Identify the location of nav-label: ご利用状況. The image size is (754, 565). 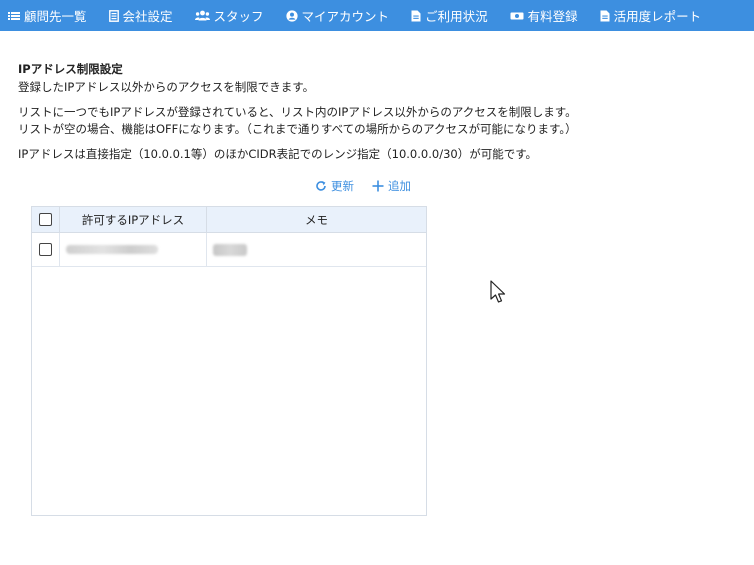
(456, 16).